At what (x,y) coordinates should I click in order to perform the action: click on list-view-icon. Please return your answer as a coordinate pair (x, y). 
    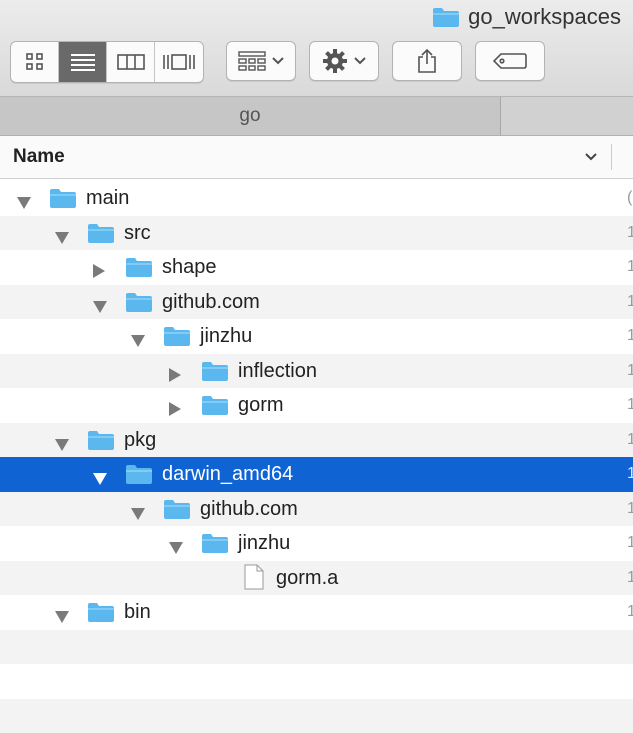
    Looking at the image, I should click on (83, 62).